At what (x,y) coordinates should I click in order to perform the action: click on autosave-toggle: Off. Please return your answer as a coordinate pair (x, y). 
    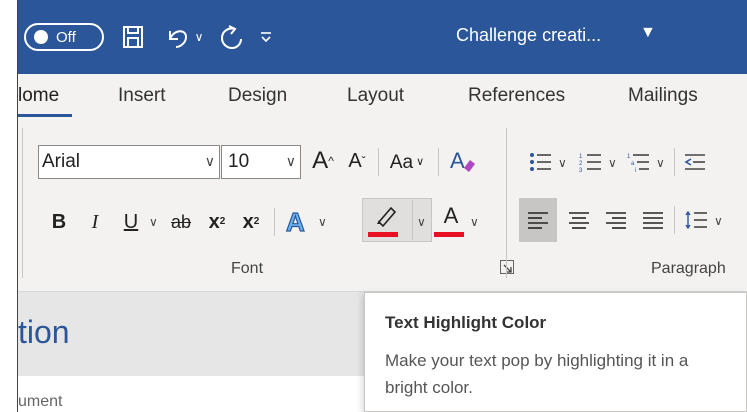
    Looking at the image, I should click on (64, 37).